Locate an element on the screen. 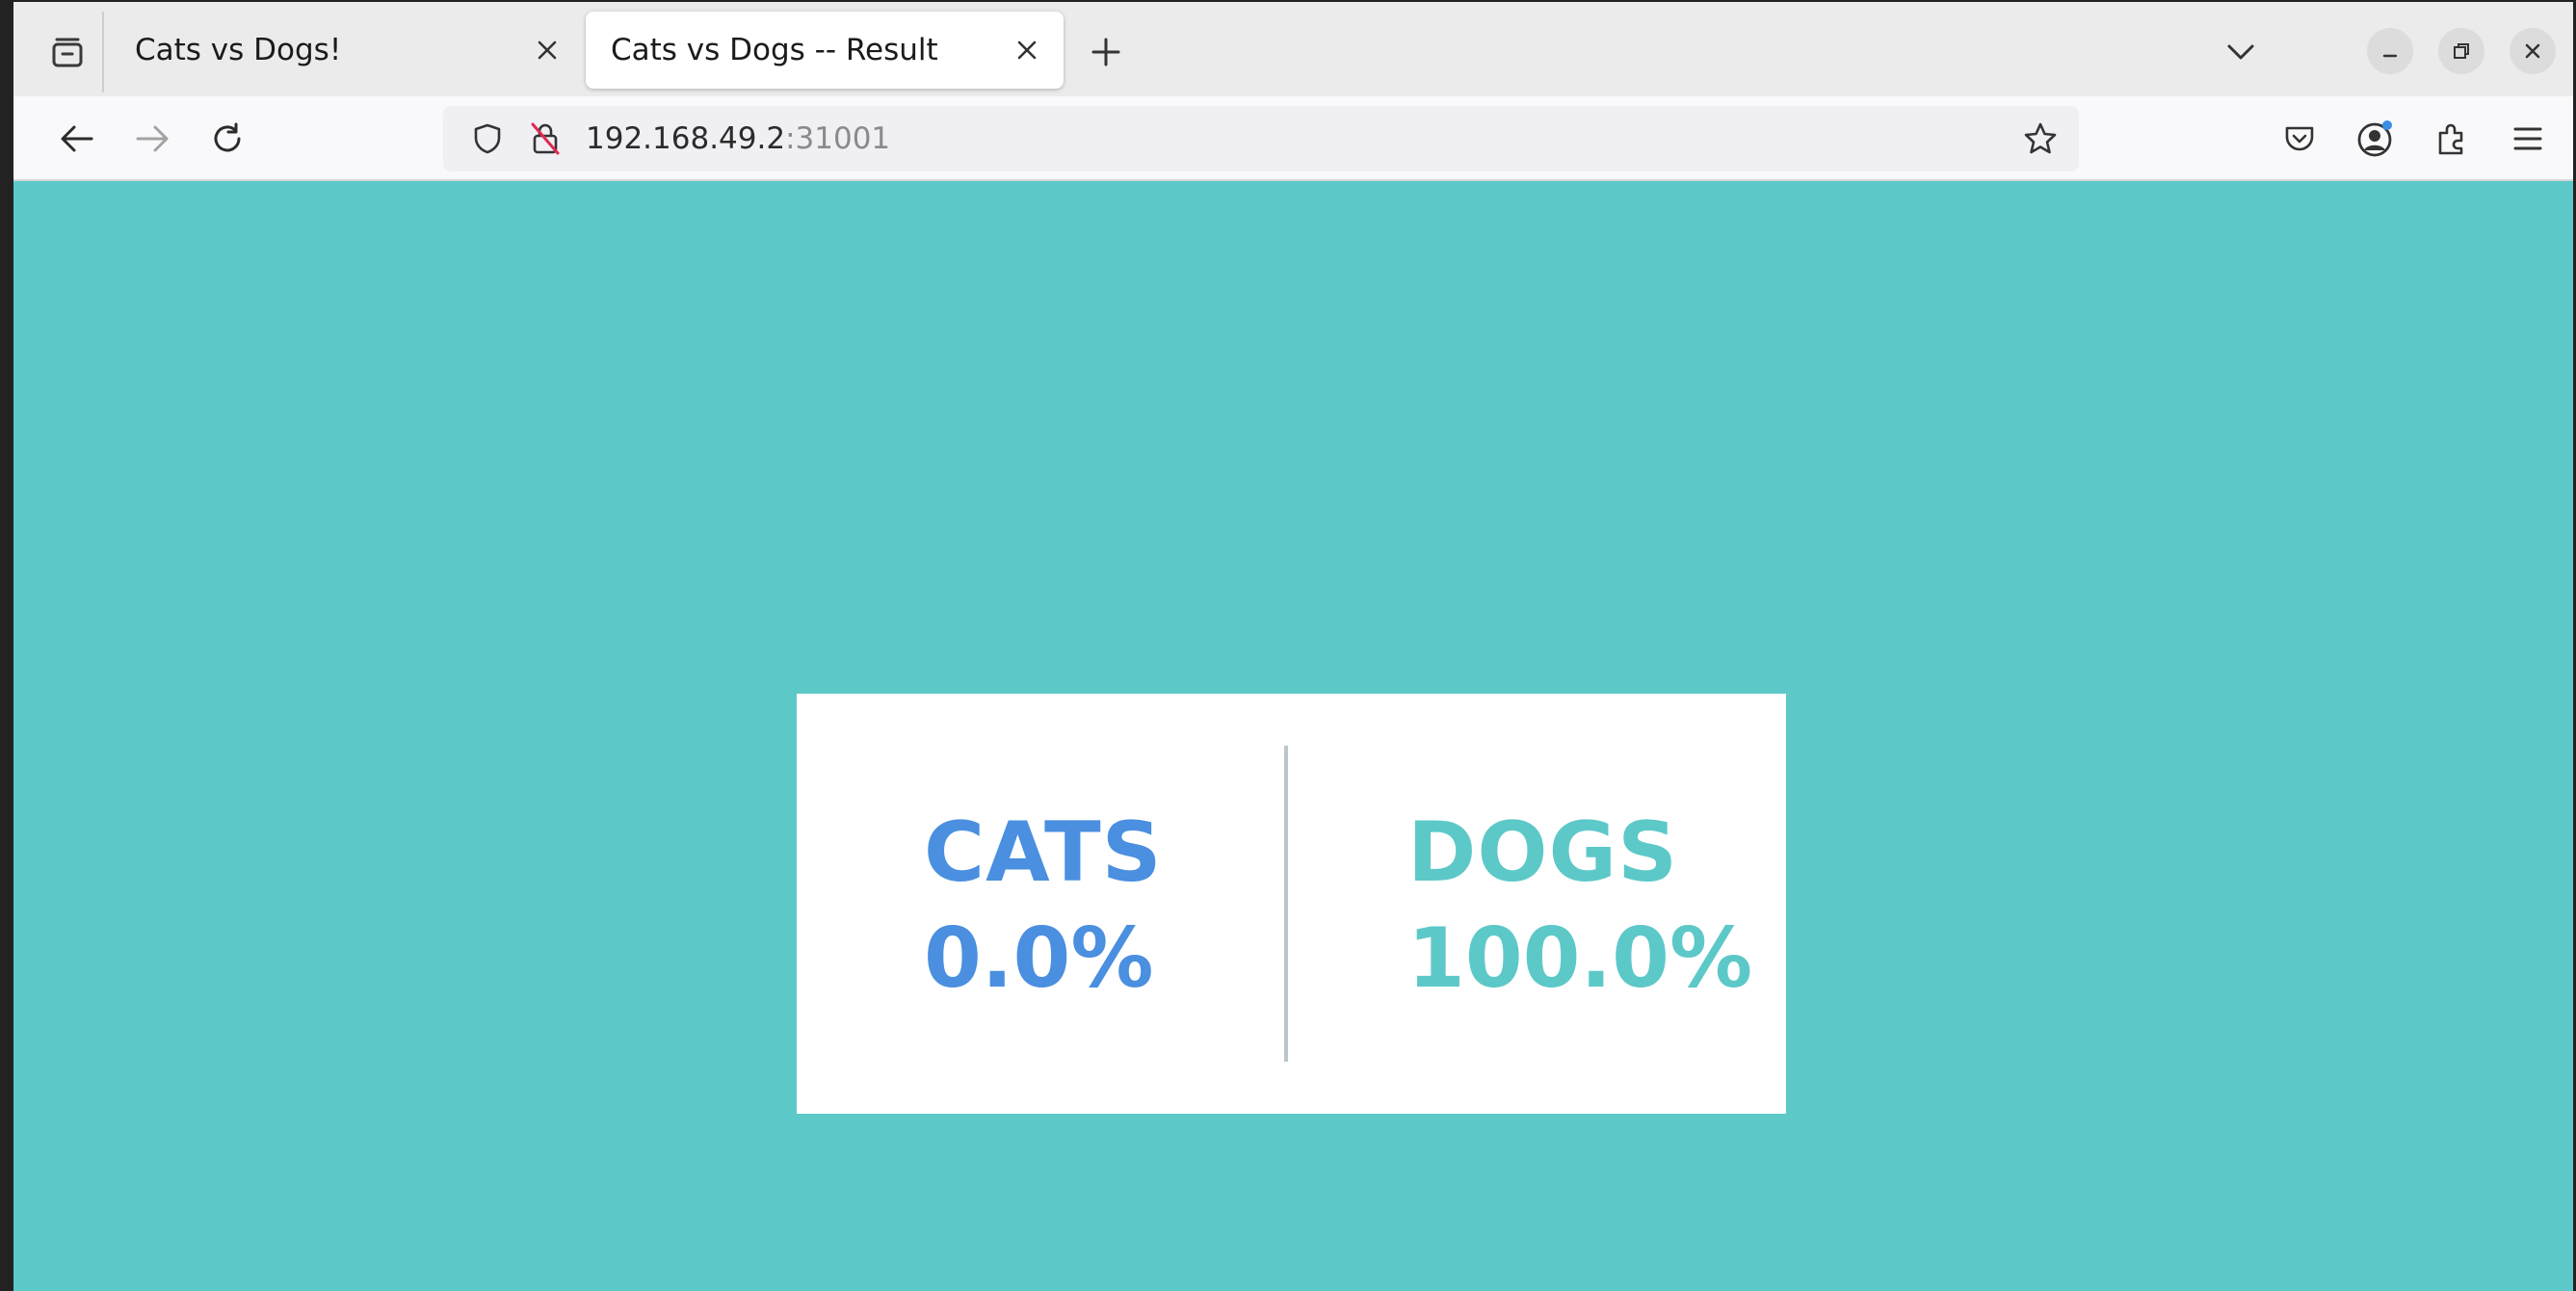 This screenshot has width=2576, height=1291. cats-result: CATS 0.0% is located at coordinates (1043, 906).